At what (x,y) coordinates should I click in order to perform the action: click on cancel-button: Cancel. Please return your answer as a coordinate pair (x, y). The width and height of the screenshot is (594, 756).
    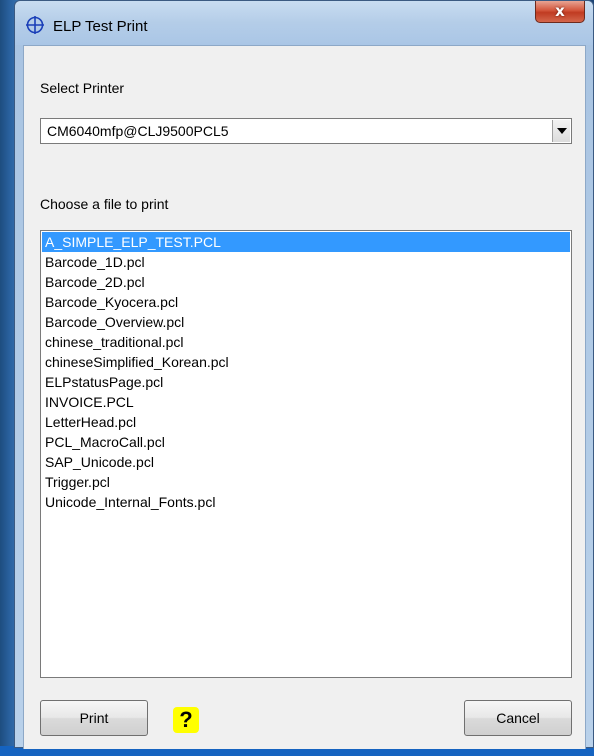
    Looking at the image, I should click on (518, 718).